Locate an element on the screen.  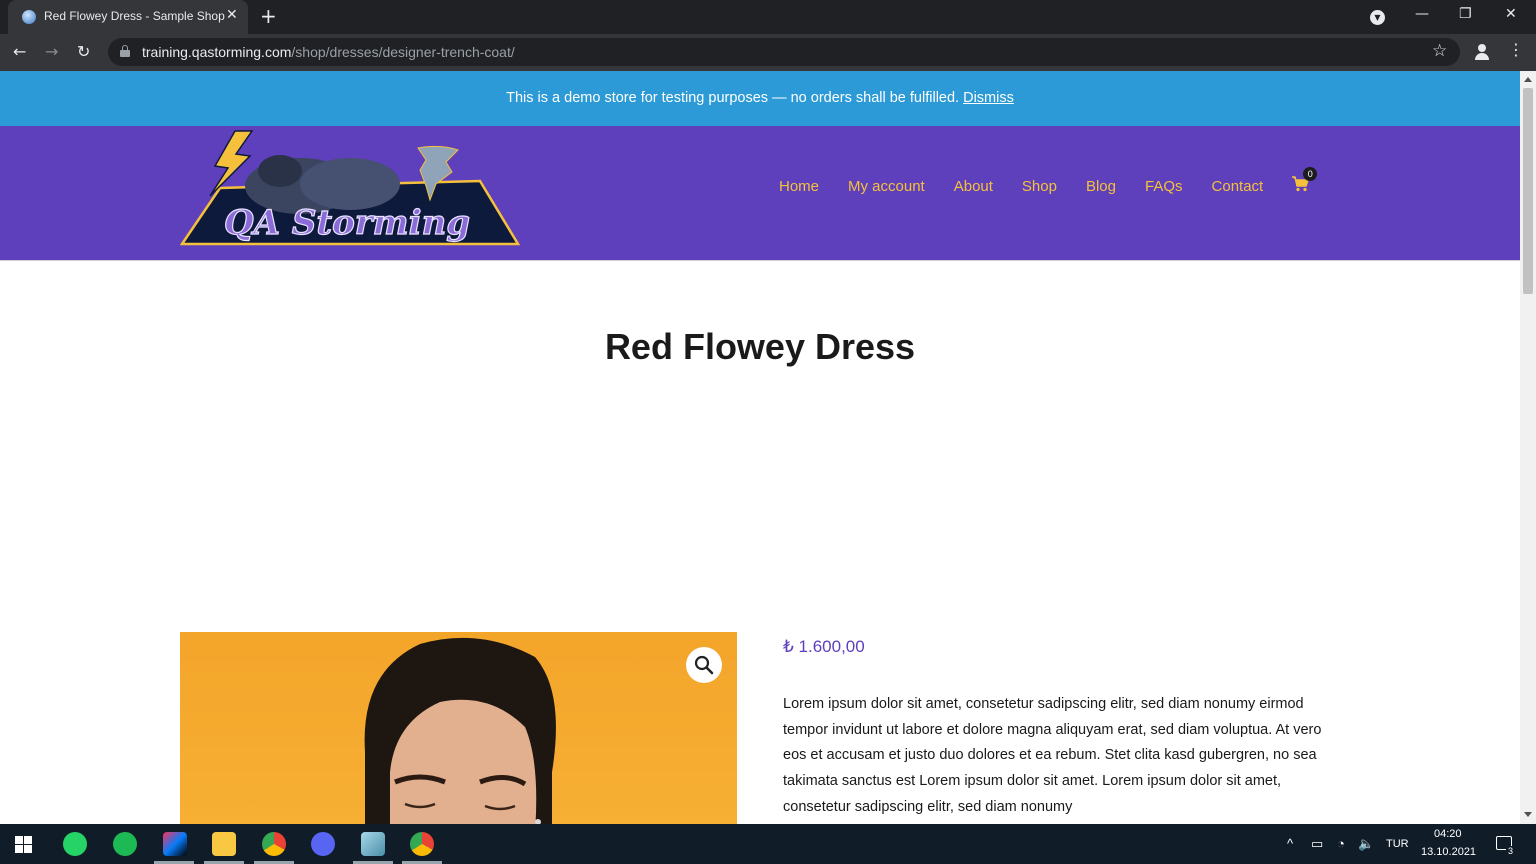
minimize-button: — is located at coordinates (1422, 14).